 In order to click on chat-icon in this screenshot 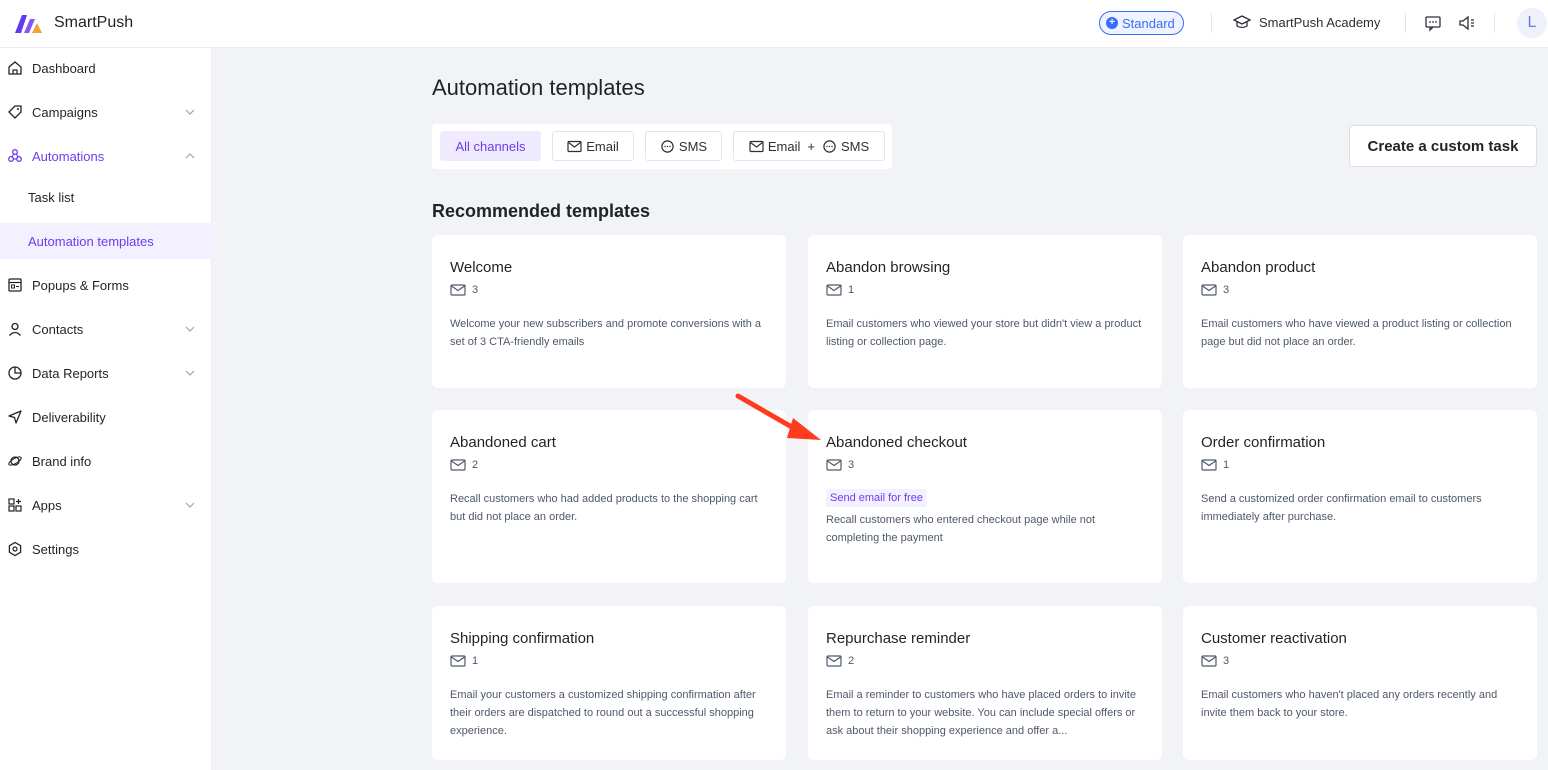, I will do `click(1433, 23)`.